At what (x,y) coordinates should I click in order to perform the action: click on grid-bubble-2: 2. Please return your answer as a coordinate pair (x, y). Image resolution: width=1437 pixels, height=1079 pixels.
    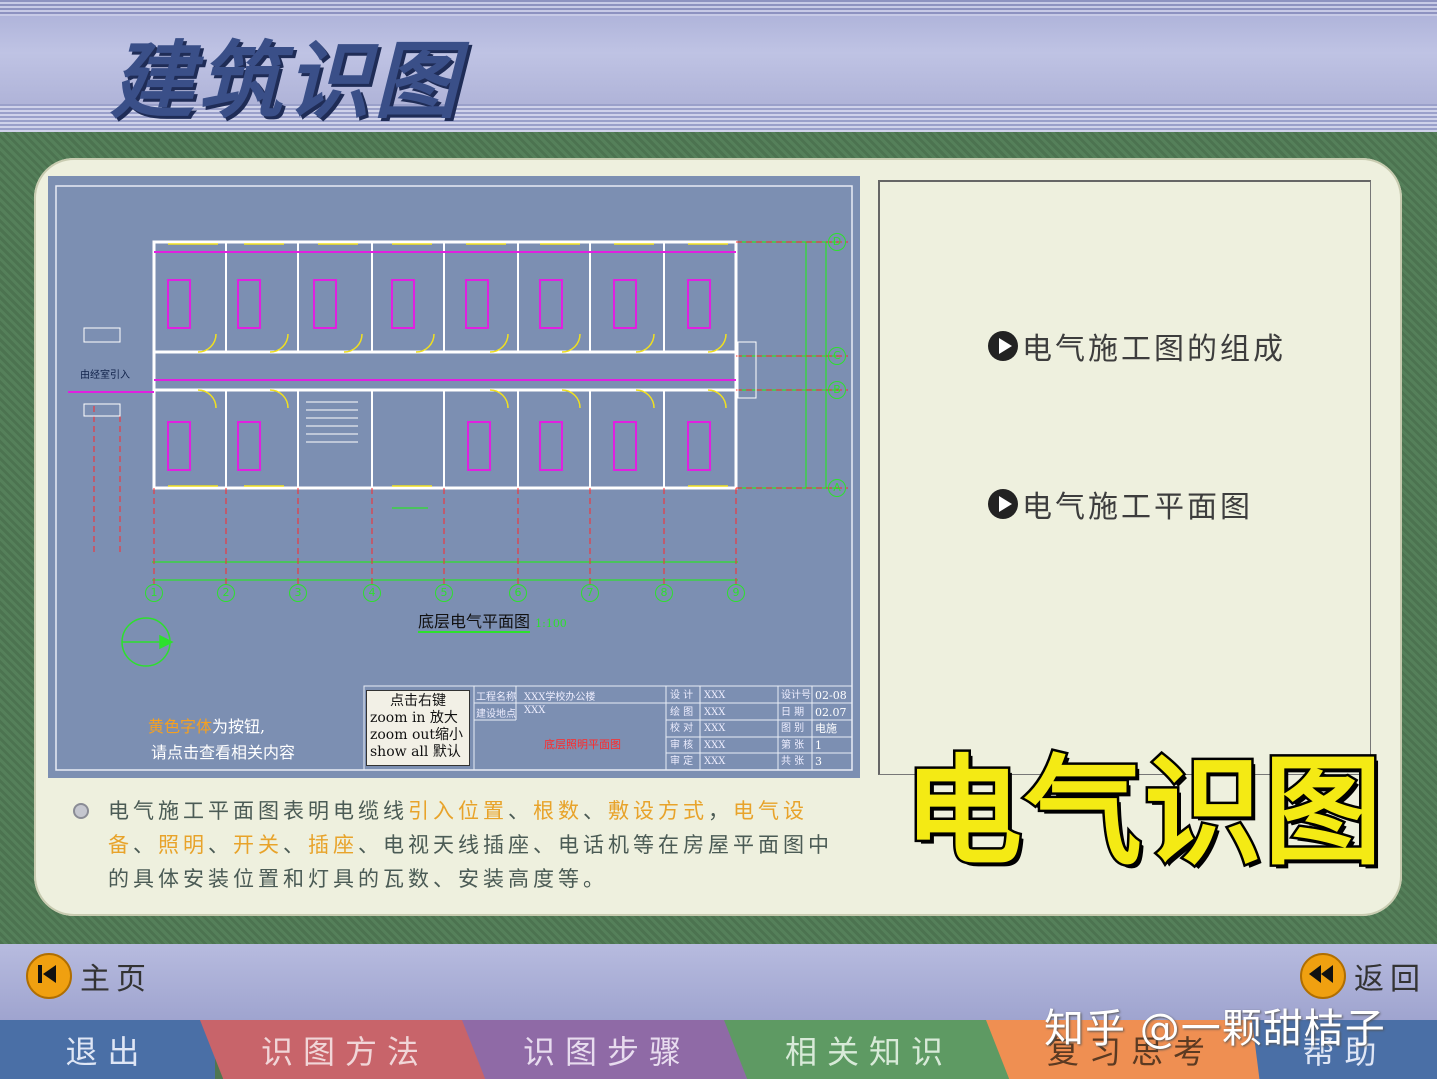
    Looking at the image, I should click on (226, 593).